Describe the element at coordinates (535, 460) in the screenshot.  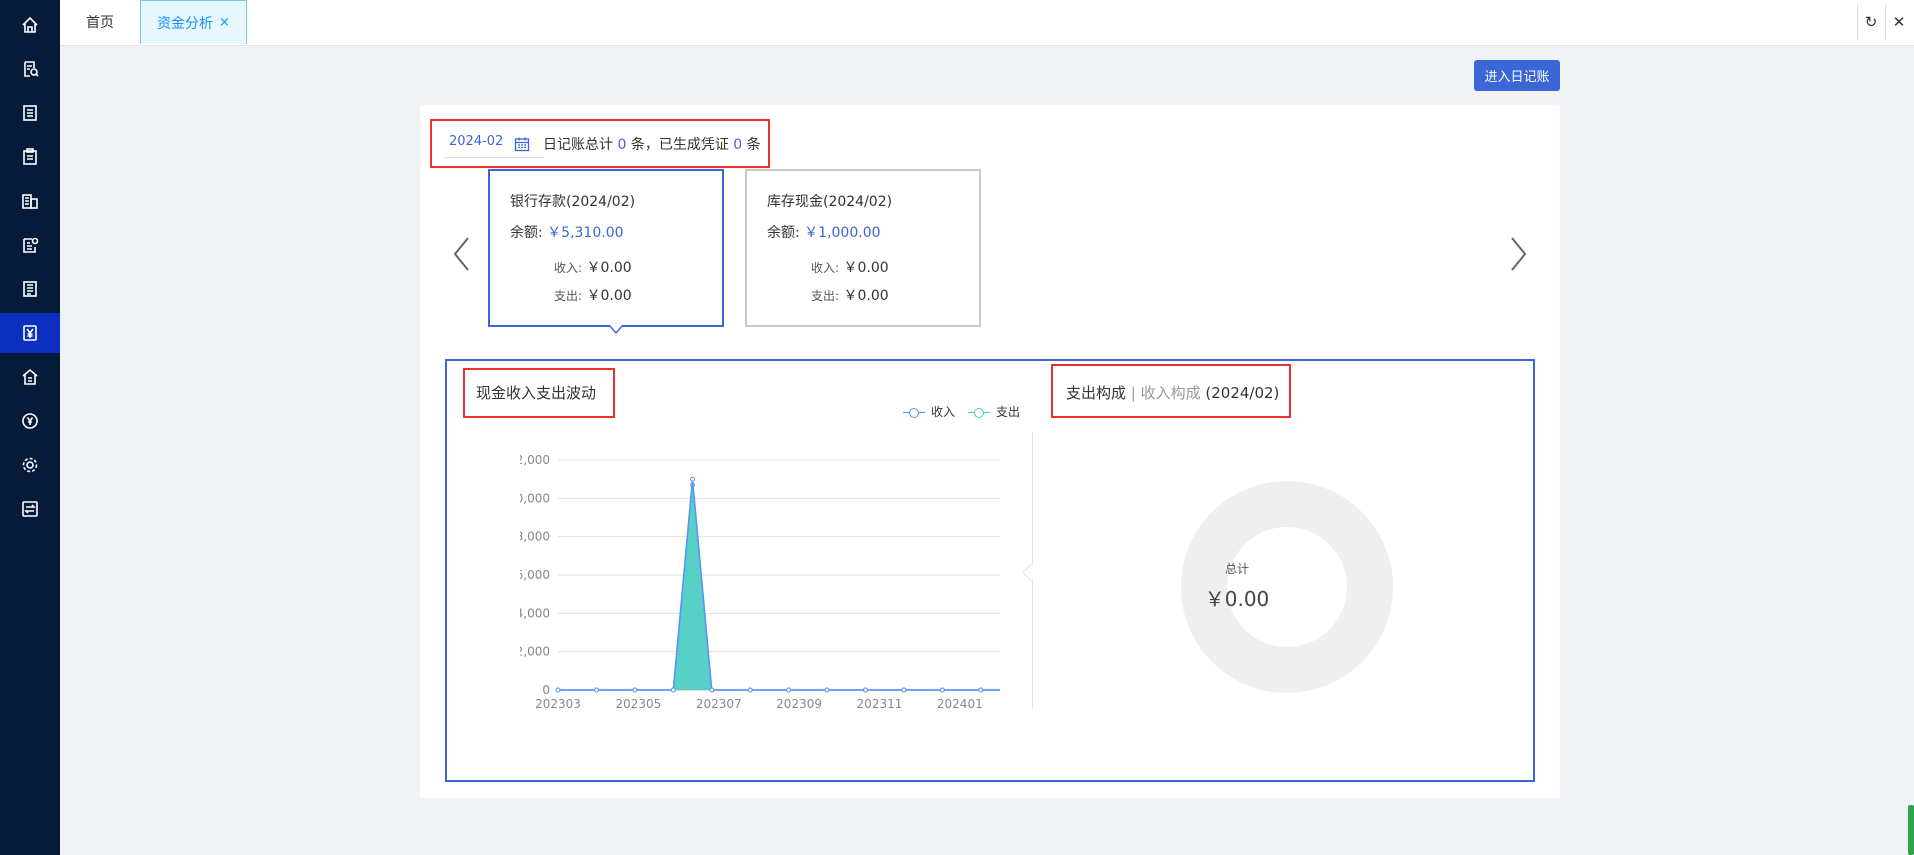
I see `y-tick-label: 12,000` at that location.